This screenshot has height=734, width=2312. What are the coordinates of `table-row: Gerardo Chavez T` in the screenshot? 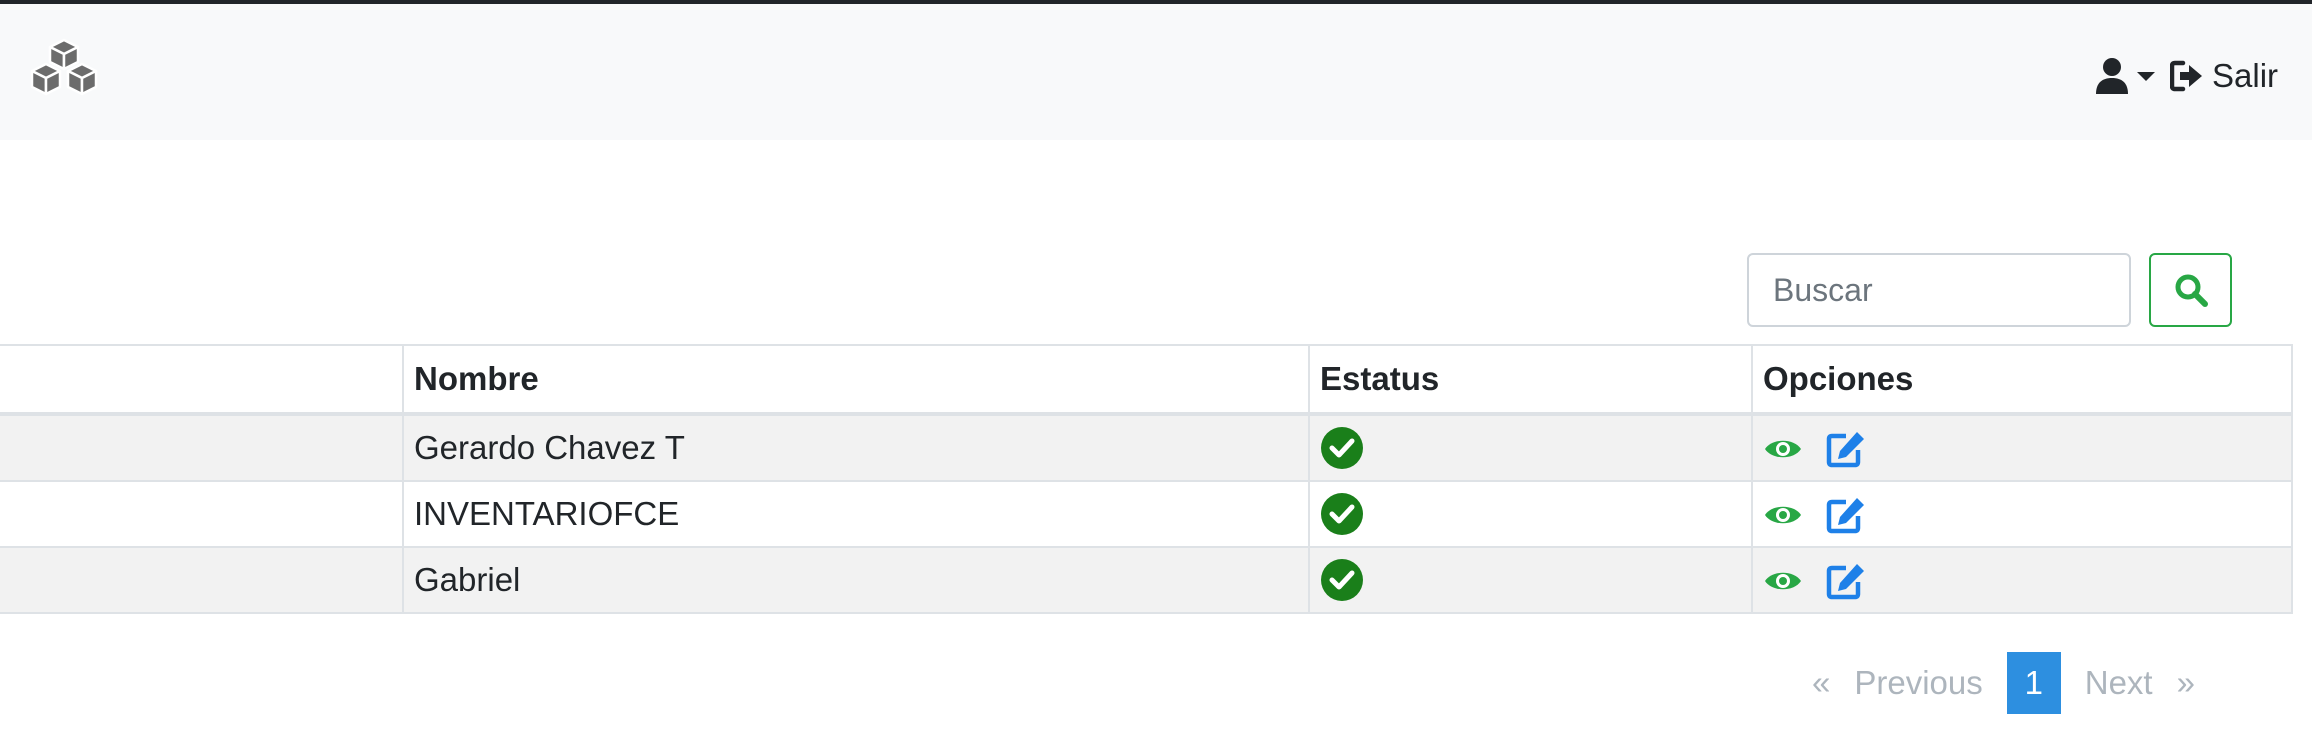 It's located at (1146, 447).